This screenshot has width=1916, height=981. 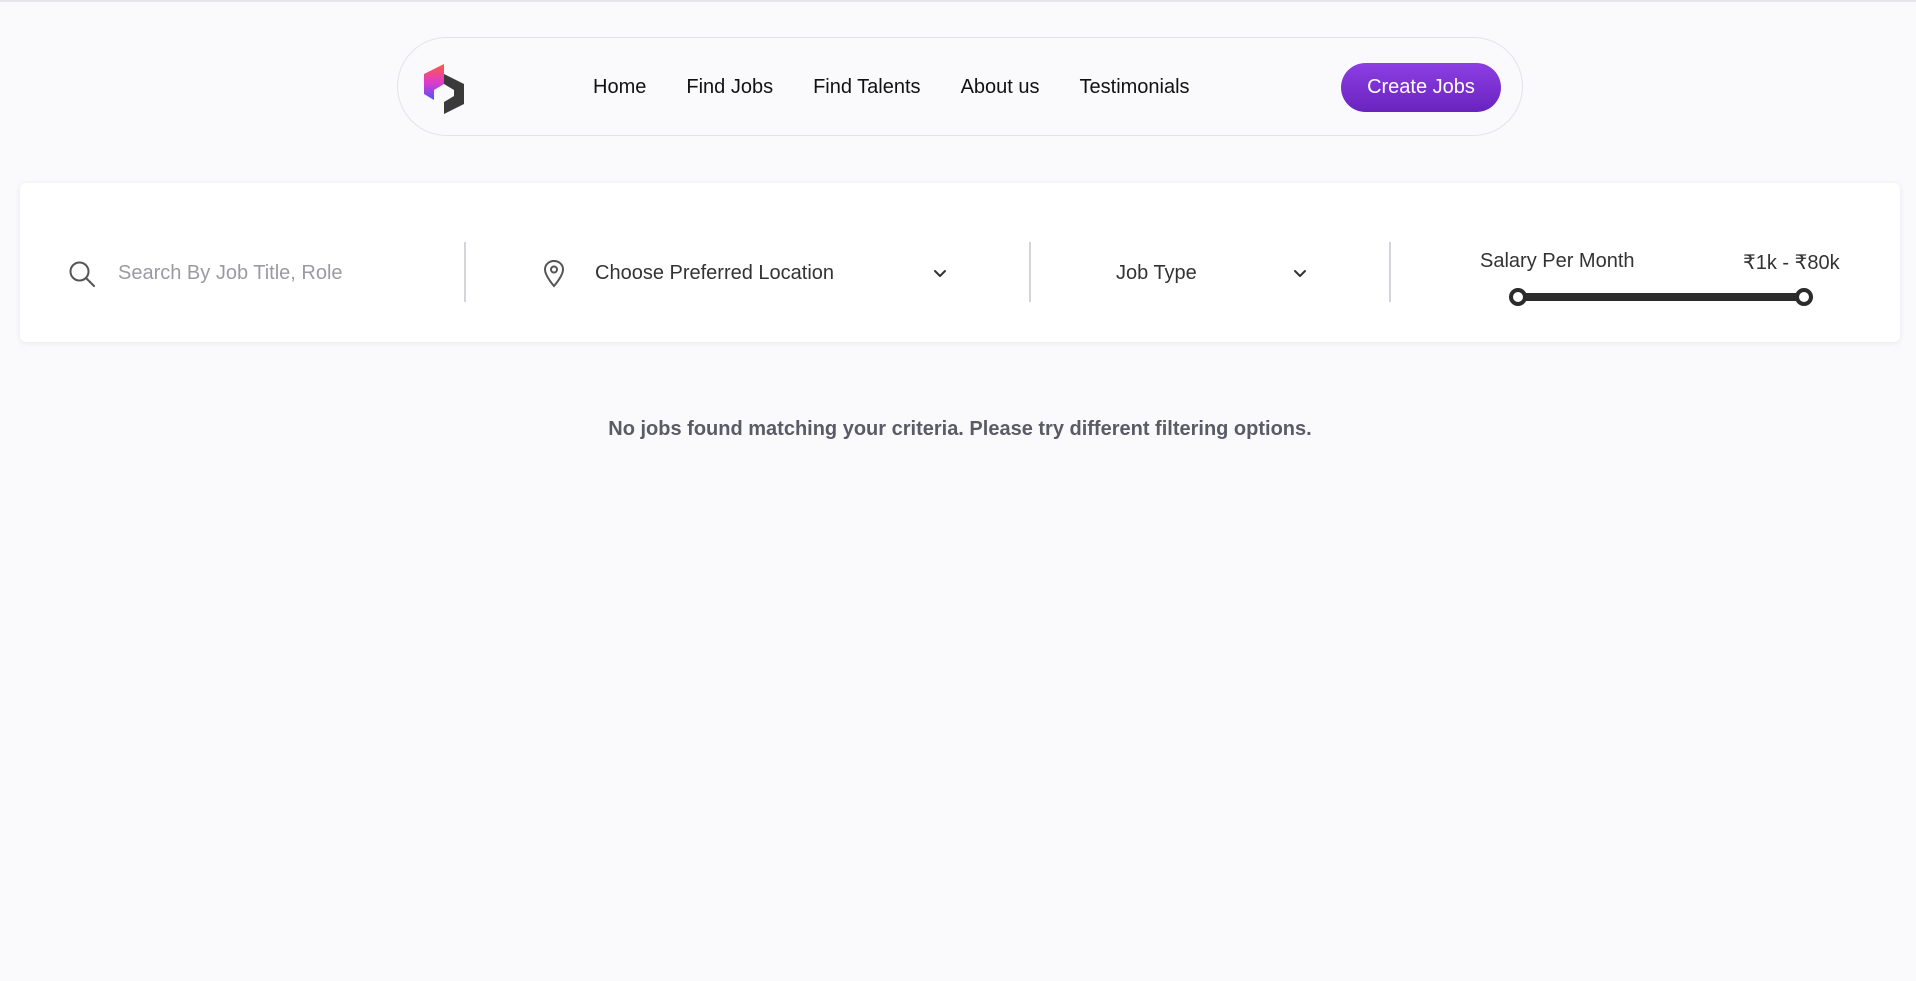 I want to click on search-icon, so click(x=82, y=274).